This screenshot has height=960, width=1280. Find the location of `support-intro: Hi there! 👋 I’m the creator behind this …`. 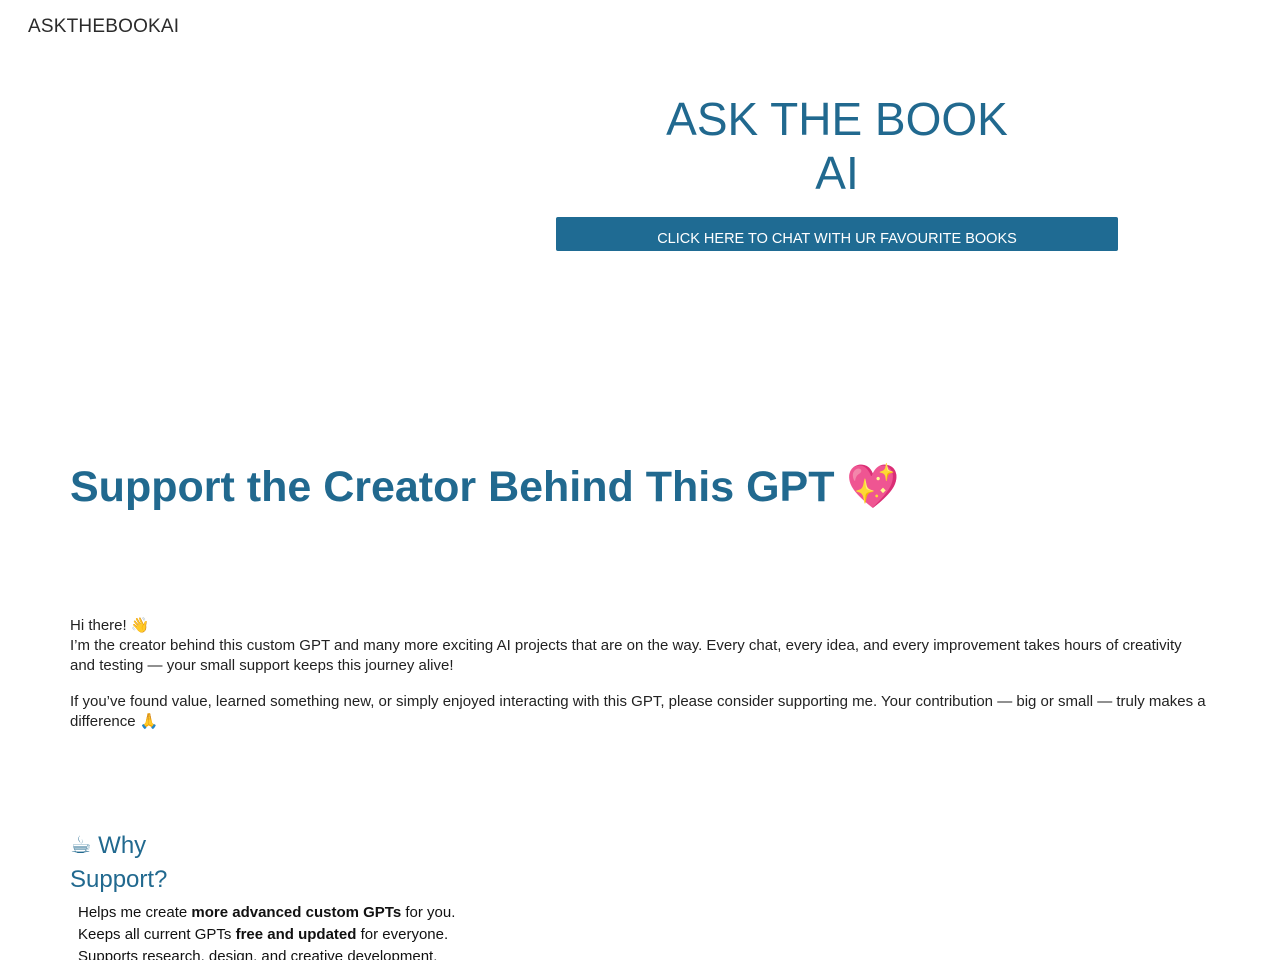

support-intro: Hi there! 👋 I’m the creator behind this … is located at coordinates (640, 682).